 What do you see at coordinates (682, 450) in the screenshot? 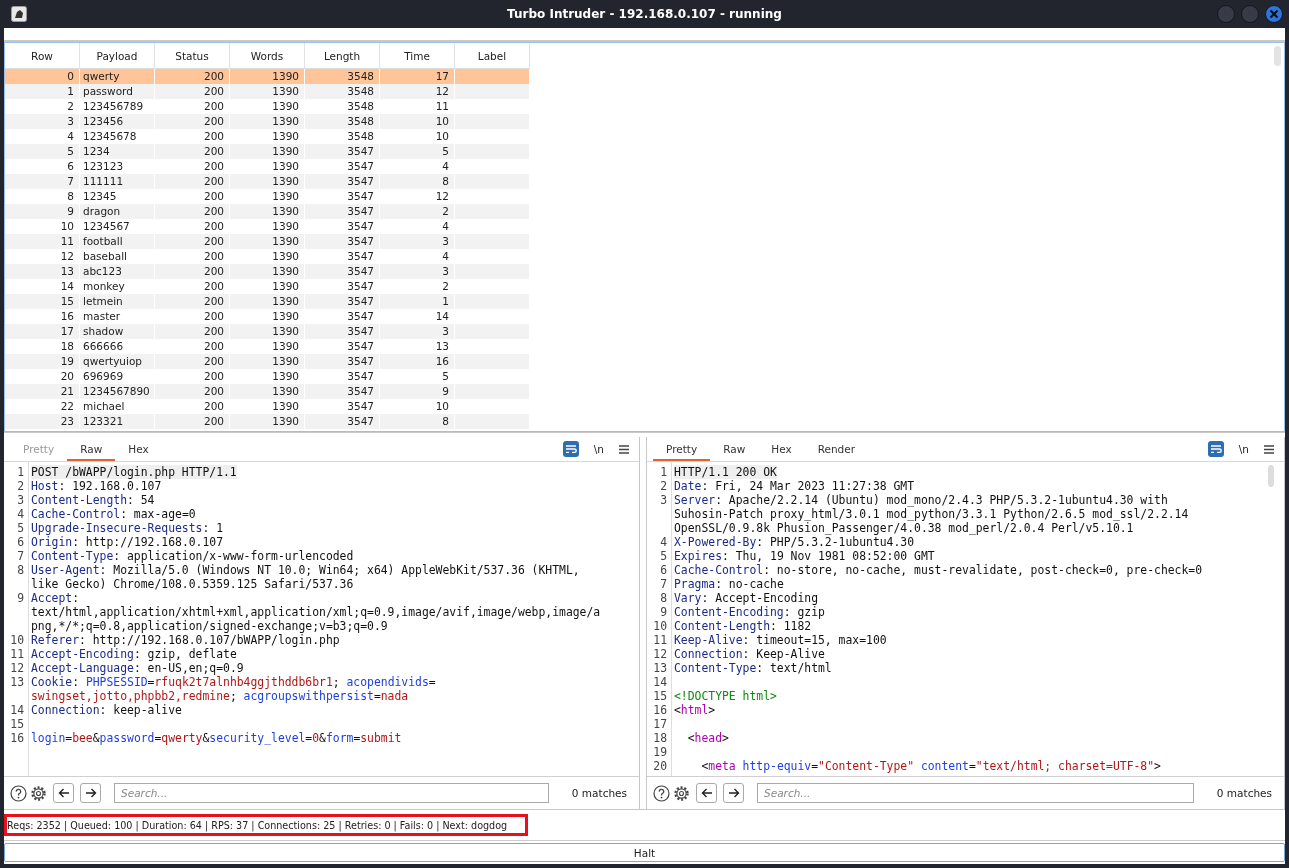
I see `view-tab: Pretty` at bounding box center [682, 450].